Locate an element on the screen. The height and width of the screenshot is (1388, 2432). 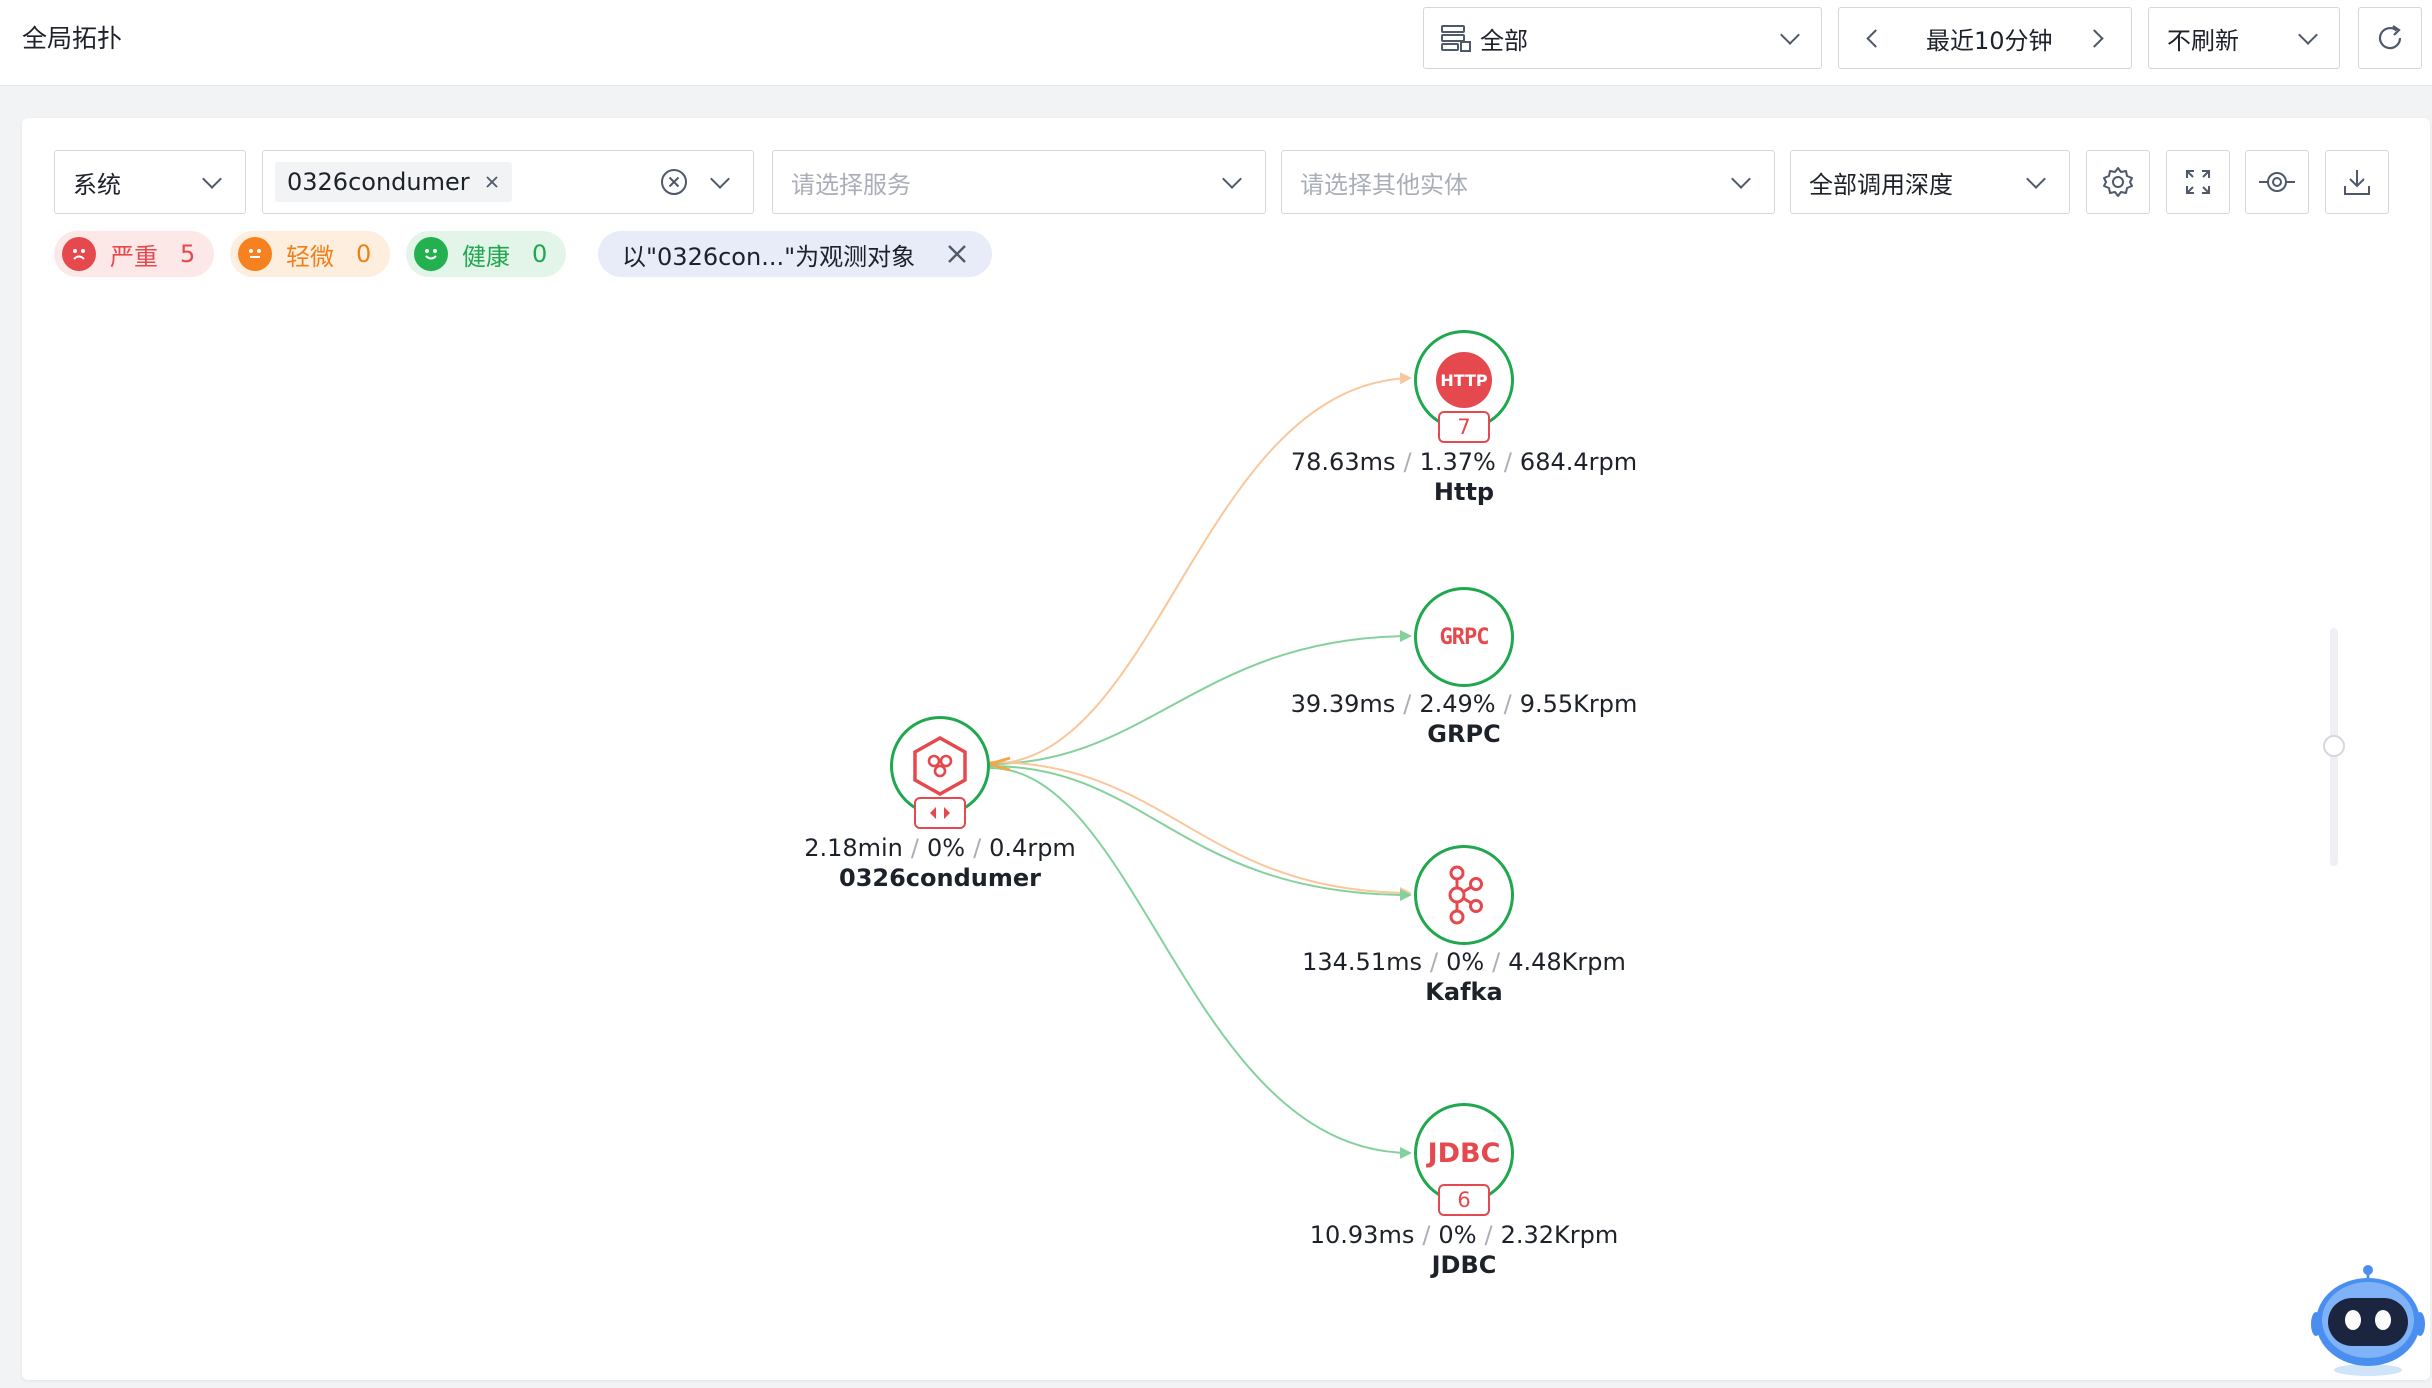
grpc-icon-text: GRPC is located at coordinates (1464, 637).